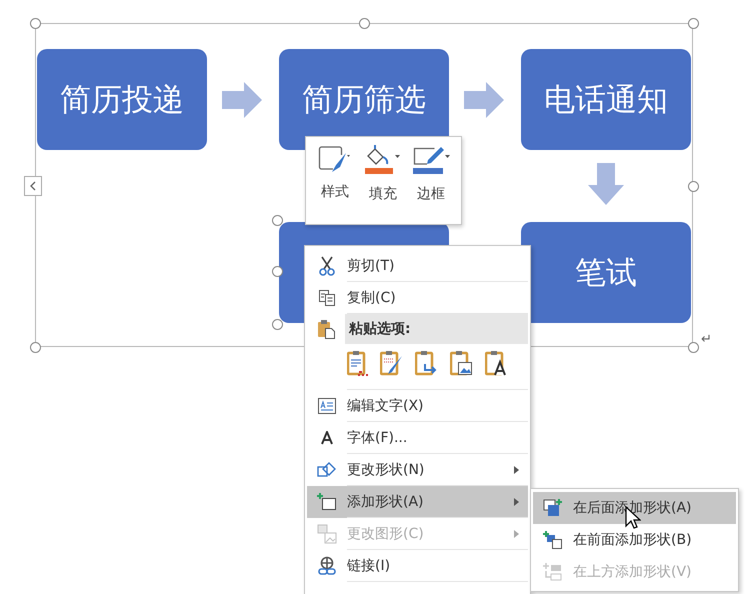  I want to click on process-shape: 笔试, so click(606, 272).